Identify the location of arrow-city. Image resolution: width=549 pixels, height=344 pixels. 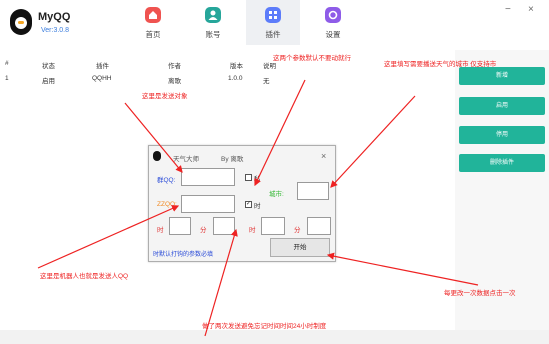
(373, 141).